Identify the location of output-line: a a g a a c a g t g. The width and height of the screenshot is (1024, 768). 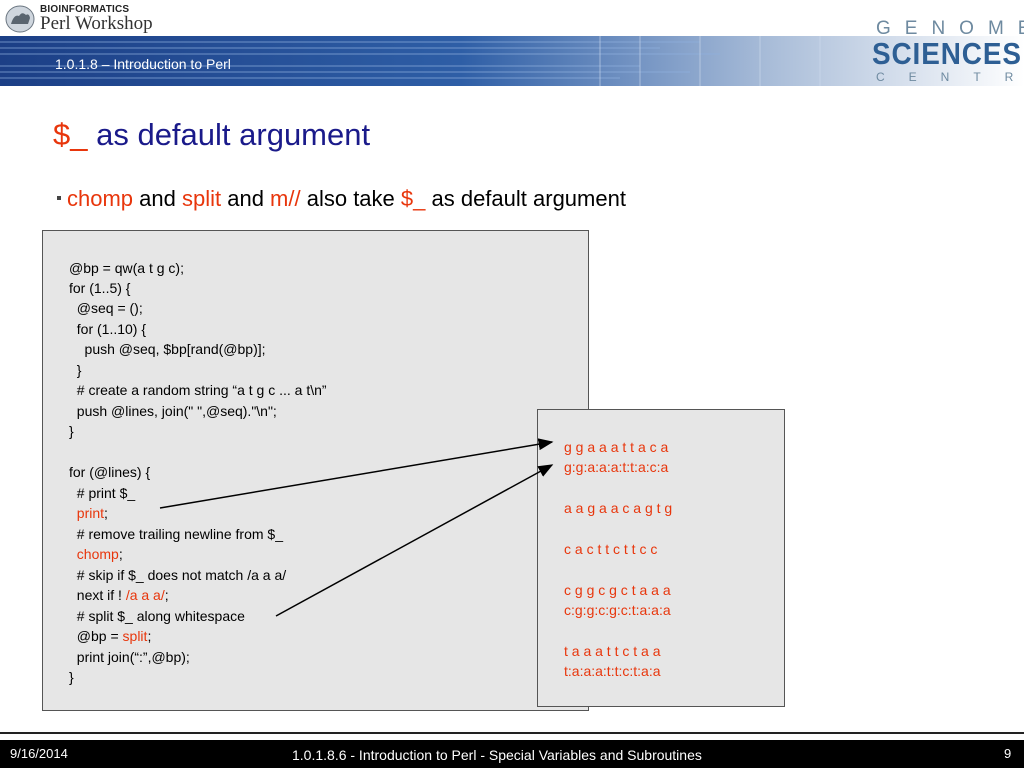
(618, 508).